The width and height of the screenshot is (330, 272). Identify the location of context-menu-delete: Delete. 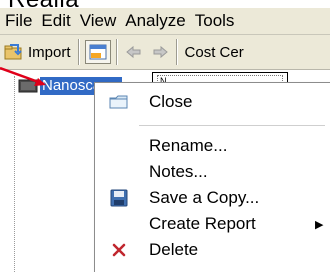
(212, 250).